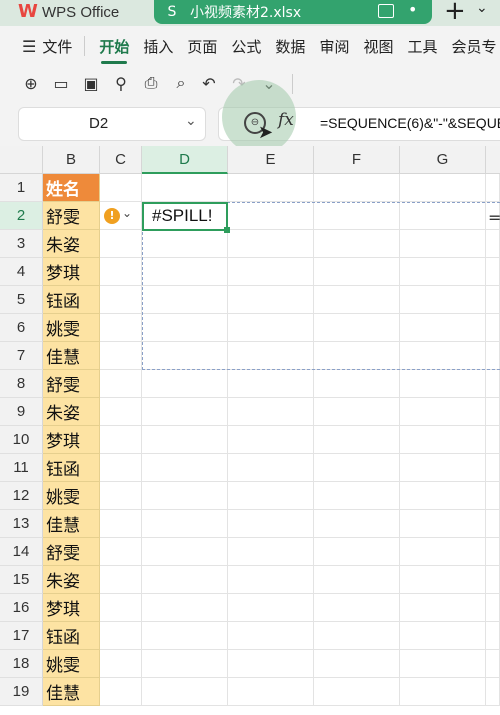 The height and width of the screenshot is (715, 500). Describe the element at coordinates (202, 46) in the screenshot. I see `menu-page: 页面` at that location.